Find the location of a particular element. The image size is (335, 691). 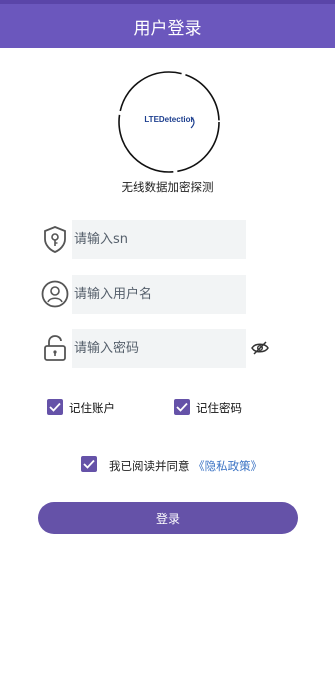

page-title: 用户登录 is located at coordinates (167, 28).